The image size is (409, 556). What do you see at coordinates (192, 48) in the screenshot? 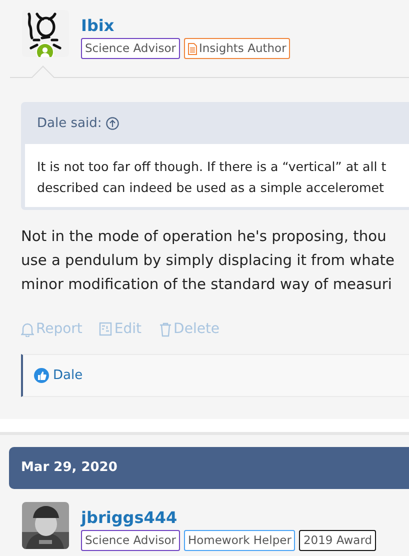
I see `document-icon` at bounding box center [192, 48].